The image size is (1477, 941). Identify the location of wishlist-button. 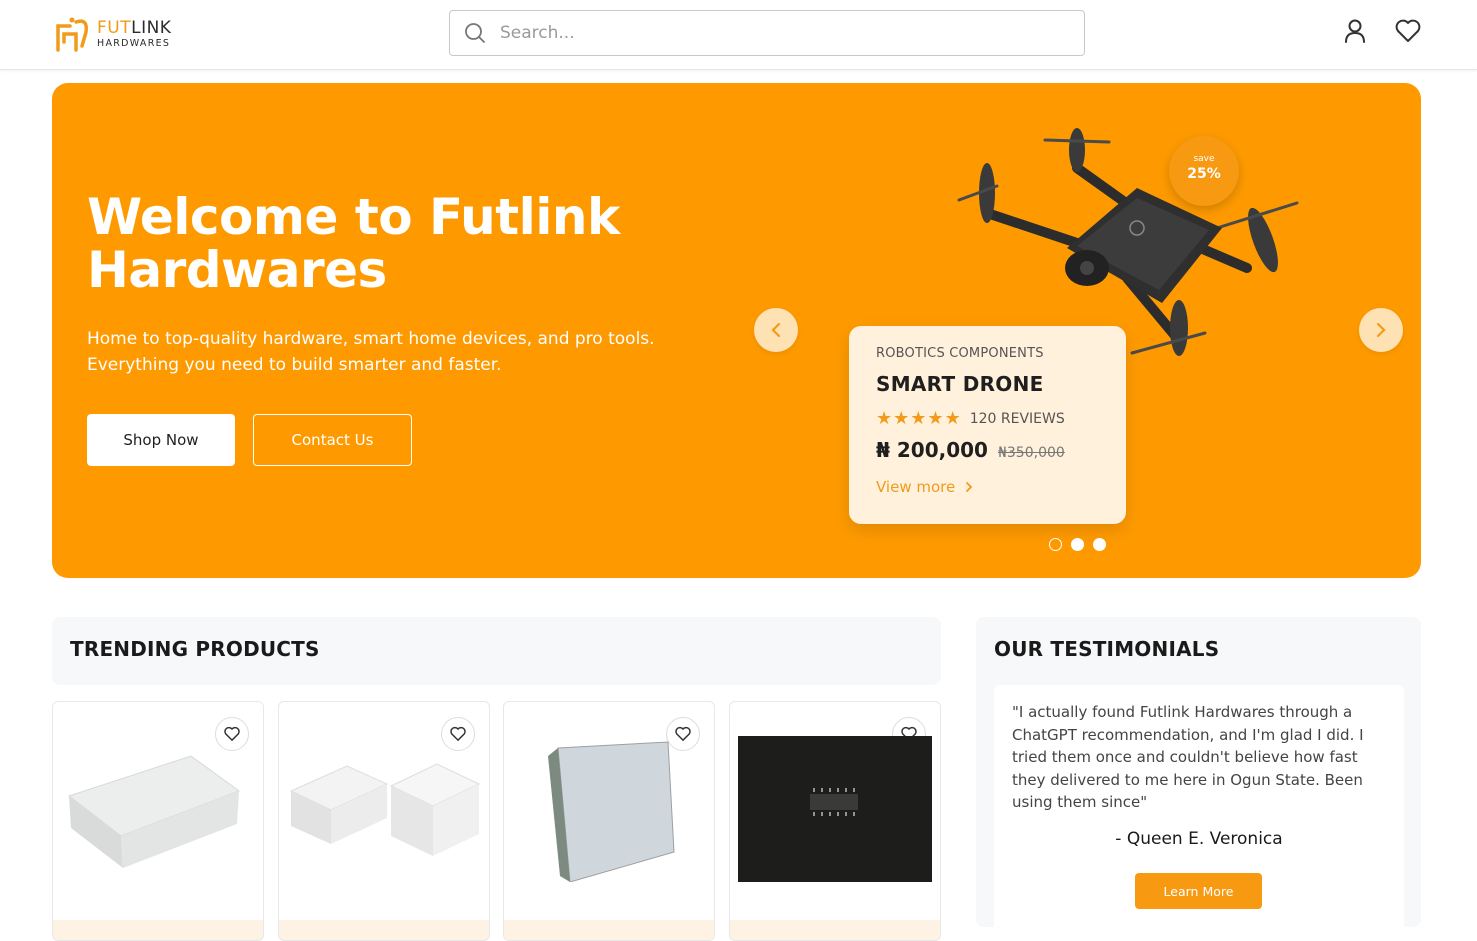
(1408, 31).